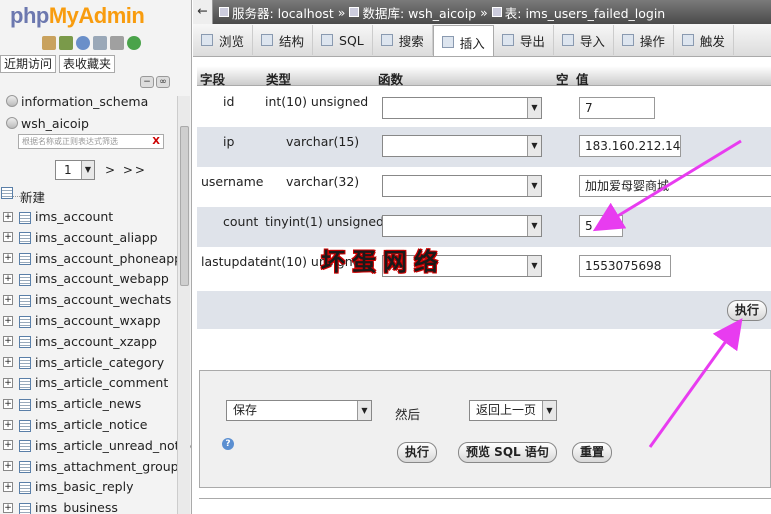 The width and height of the screenshot is (771, 514). What do you see at coordinates (232, 41) in the screenshot?
I see `tab-label: 浏览` at bounding box center [232, 41].